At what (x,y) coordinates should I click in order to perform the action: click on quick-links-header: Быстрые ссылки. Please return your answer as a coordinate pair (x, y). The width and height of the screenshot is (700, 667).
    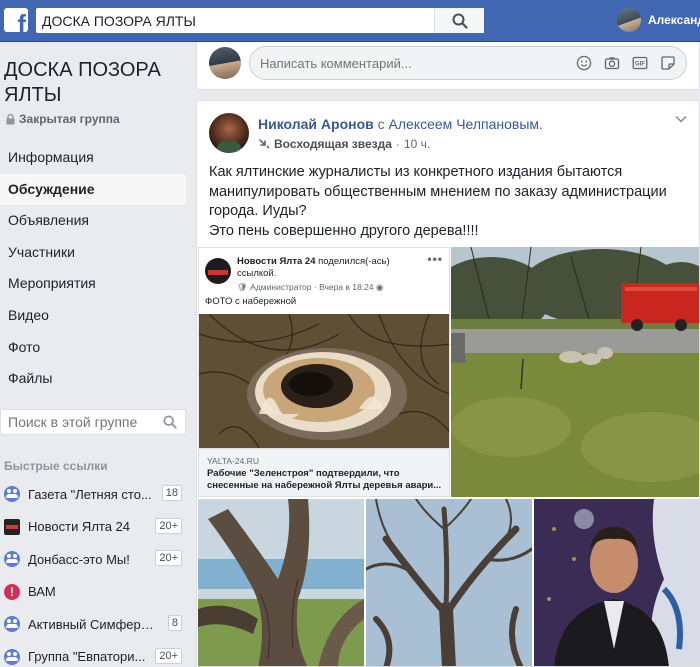
    Looking at the image, I should click on (56, 466).